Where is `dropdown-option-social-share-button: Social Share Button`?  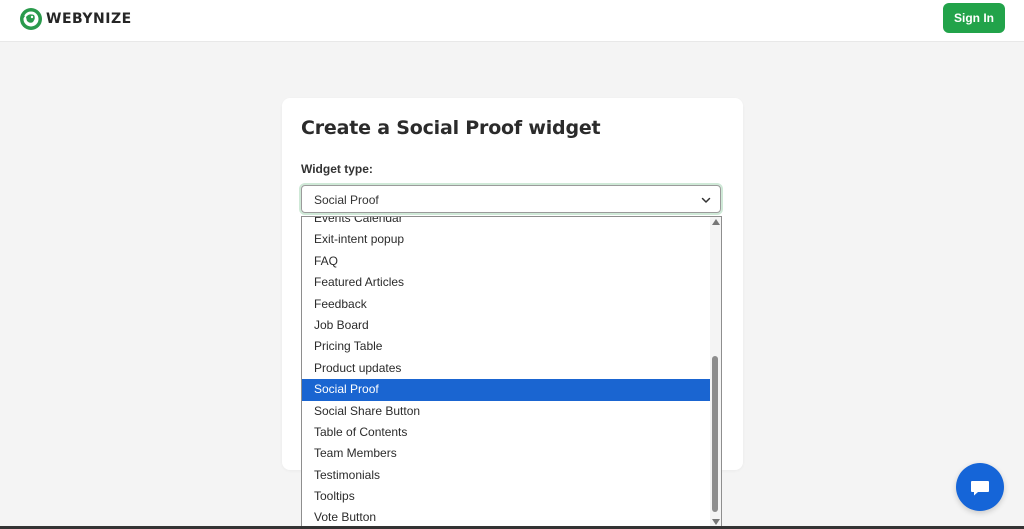 dropdown-option-social-share-button: Social Share Button is located at coordinates (506, 411).